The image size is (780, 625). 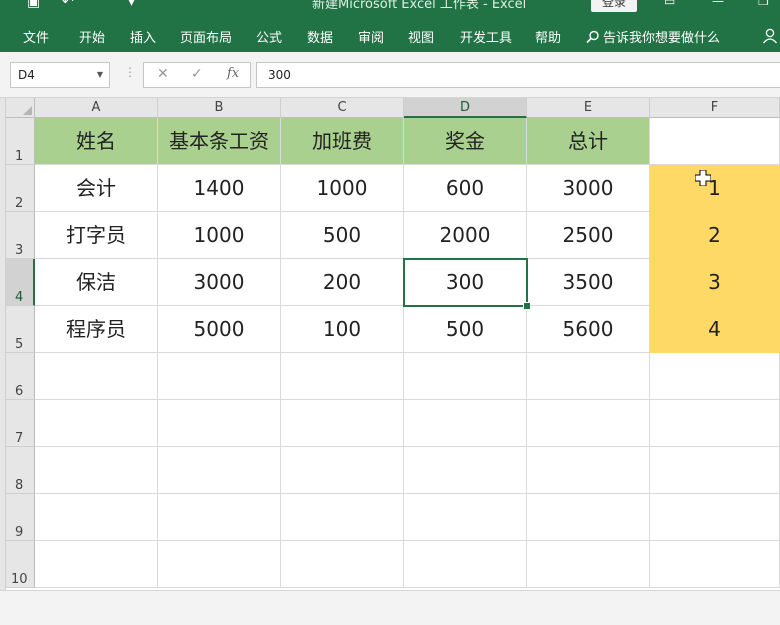 What do you see at coordinates (20, 108) in the screenshot?
I see `select-all-button` at bounding box center [20, 108].